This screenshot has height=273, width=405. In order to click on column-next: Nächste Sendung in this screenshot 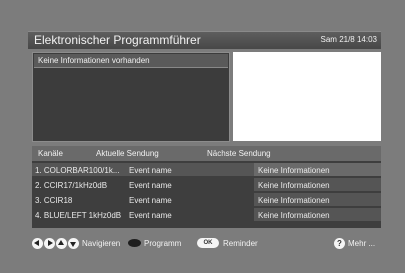, I will do `click(239, 153)`.